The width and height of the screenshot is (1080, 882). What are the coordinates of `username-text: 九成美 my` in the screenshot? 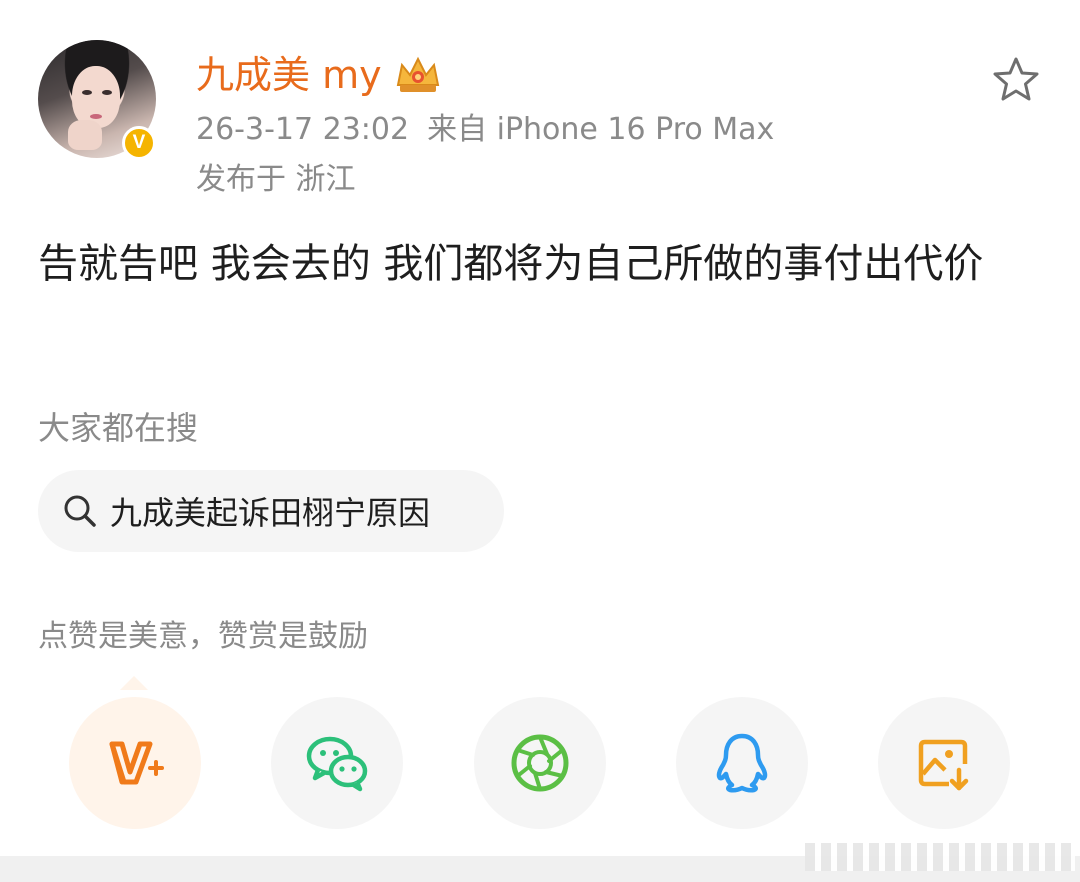 It's located at (289, 75).